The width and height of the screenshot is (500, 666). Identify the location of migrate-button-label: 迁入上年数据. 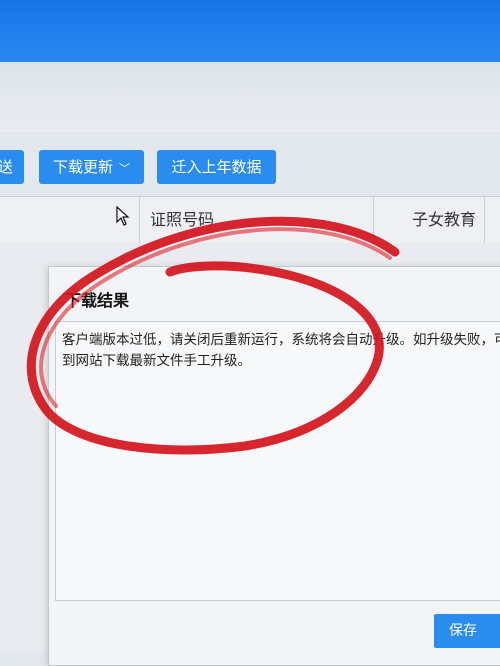
(216, 167).